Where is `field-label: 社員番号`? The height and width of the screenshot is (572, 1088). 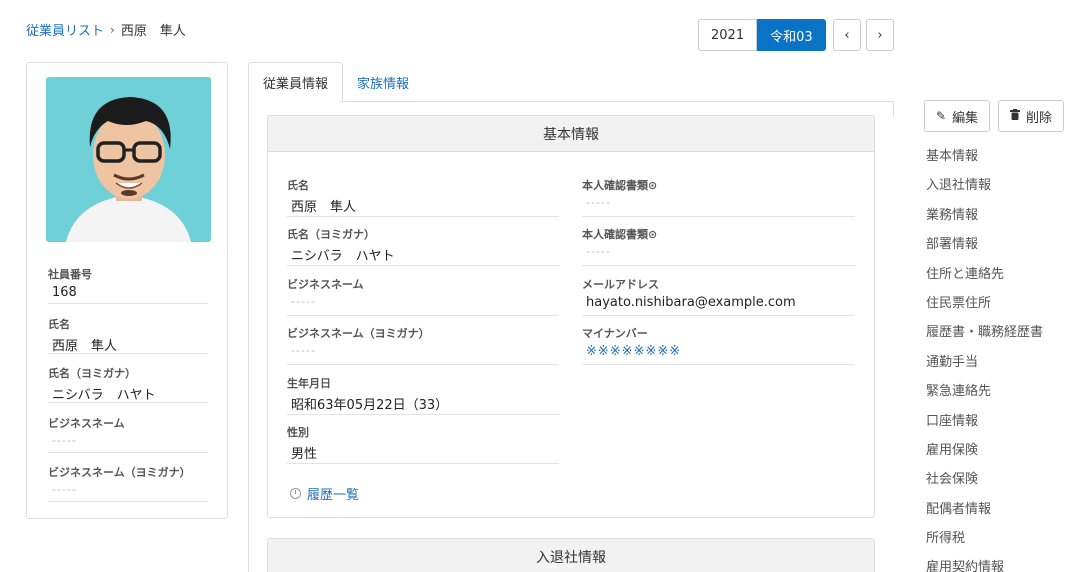 field-label: 社員番号 is located at coordinates (70, 274).